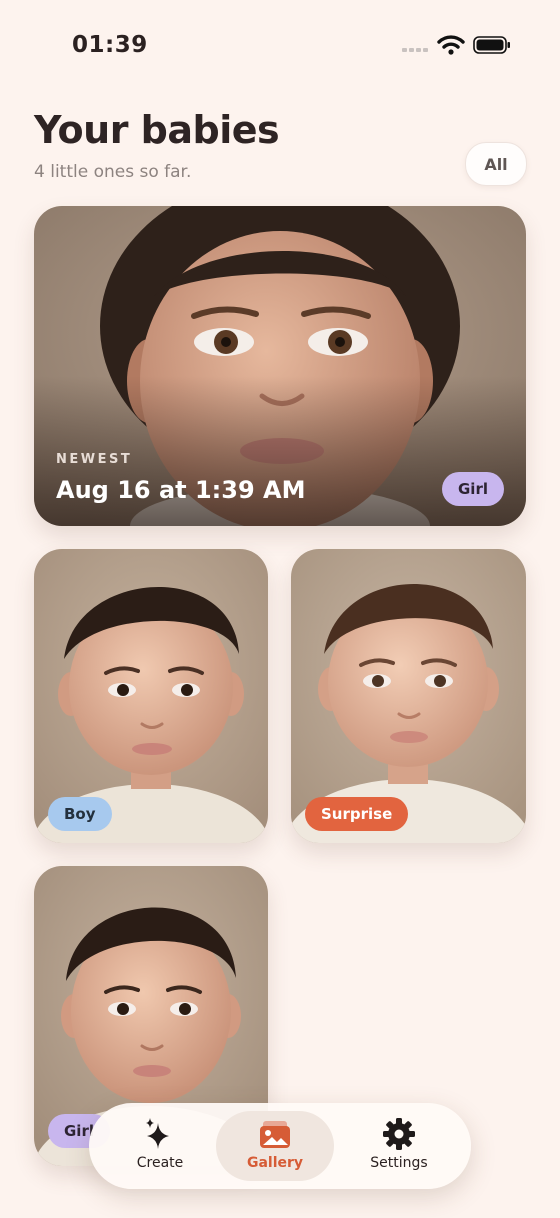  What do you see at coordinates (94, 459) in the screenshot?
I see `newest-label: NEWEST` at bounding box center [94, 459].